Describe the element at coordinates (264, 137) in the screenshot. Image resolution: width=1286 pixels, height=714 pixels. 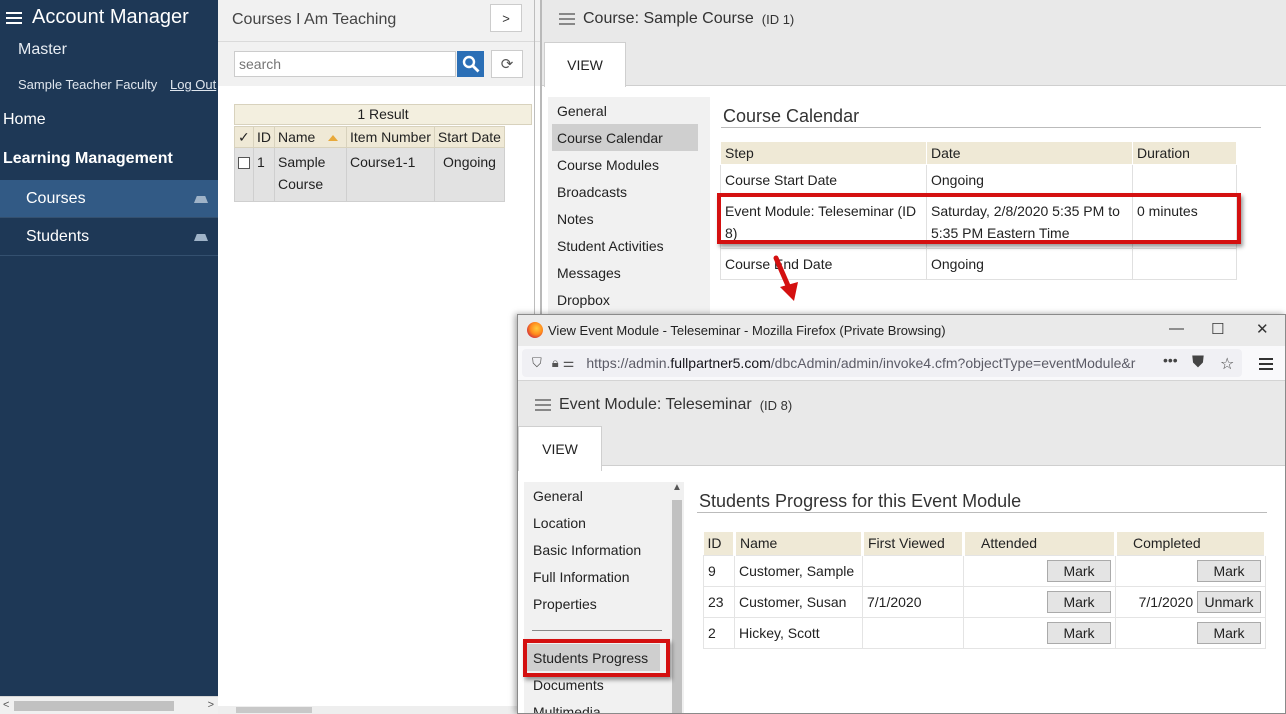
I see `column-header-id: ID` at that location.